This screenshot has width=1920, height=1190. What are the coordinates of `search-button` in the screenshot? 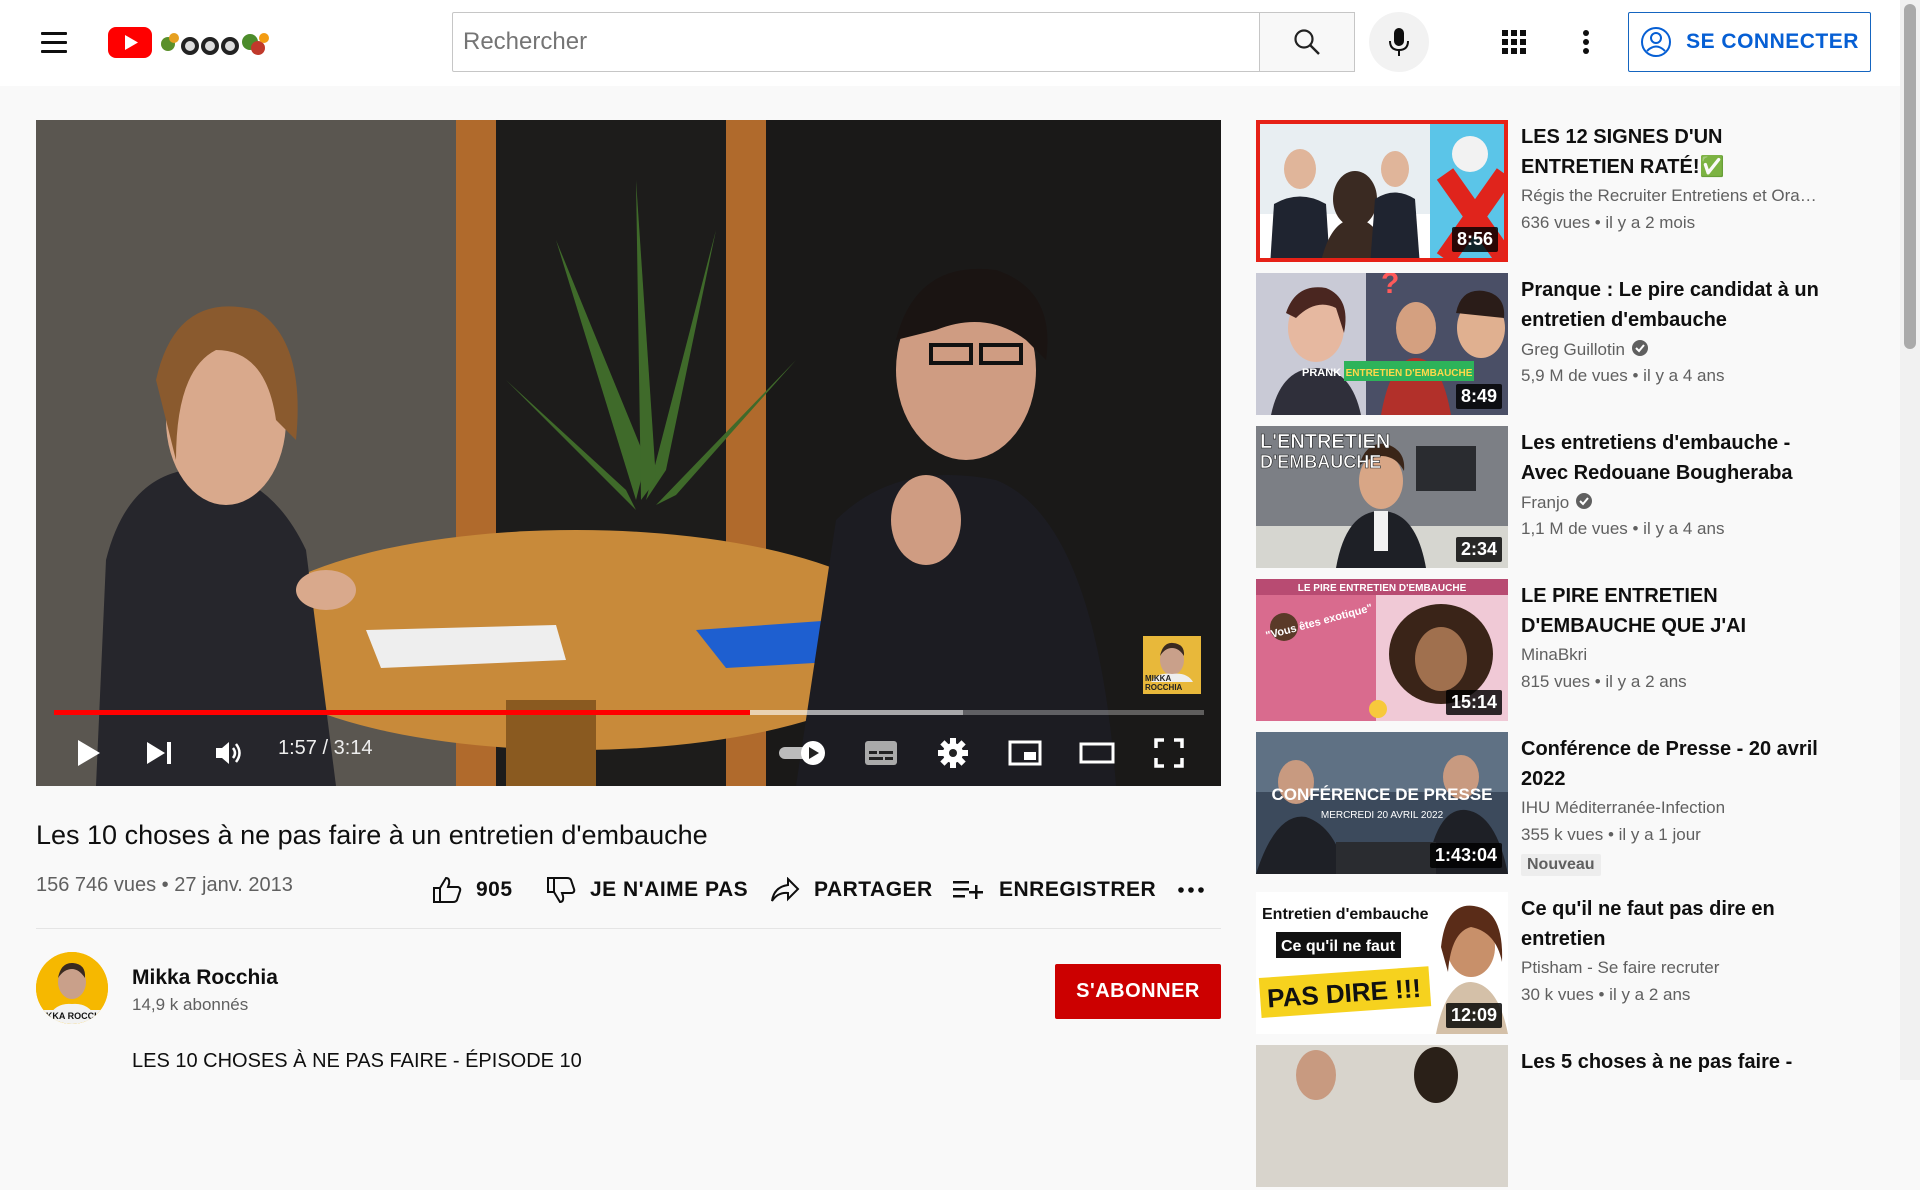 It's located at (1307, 42).